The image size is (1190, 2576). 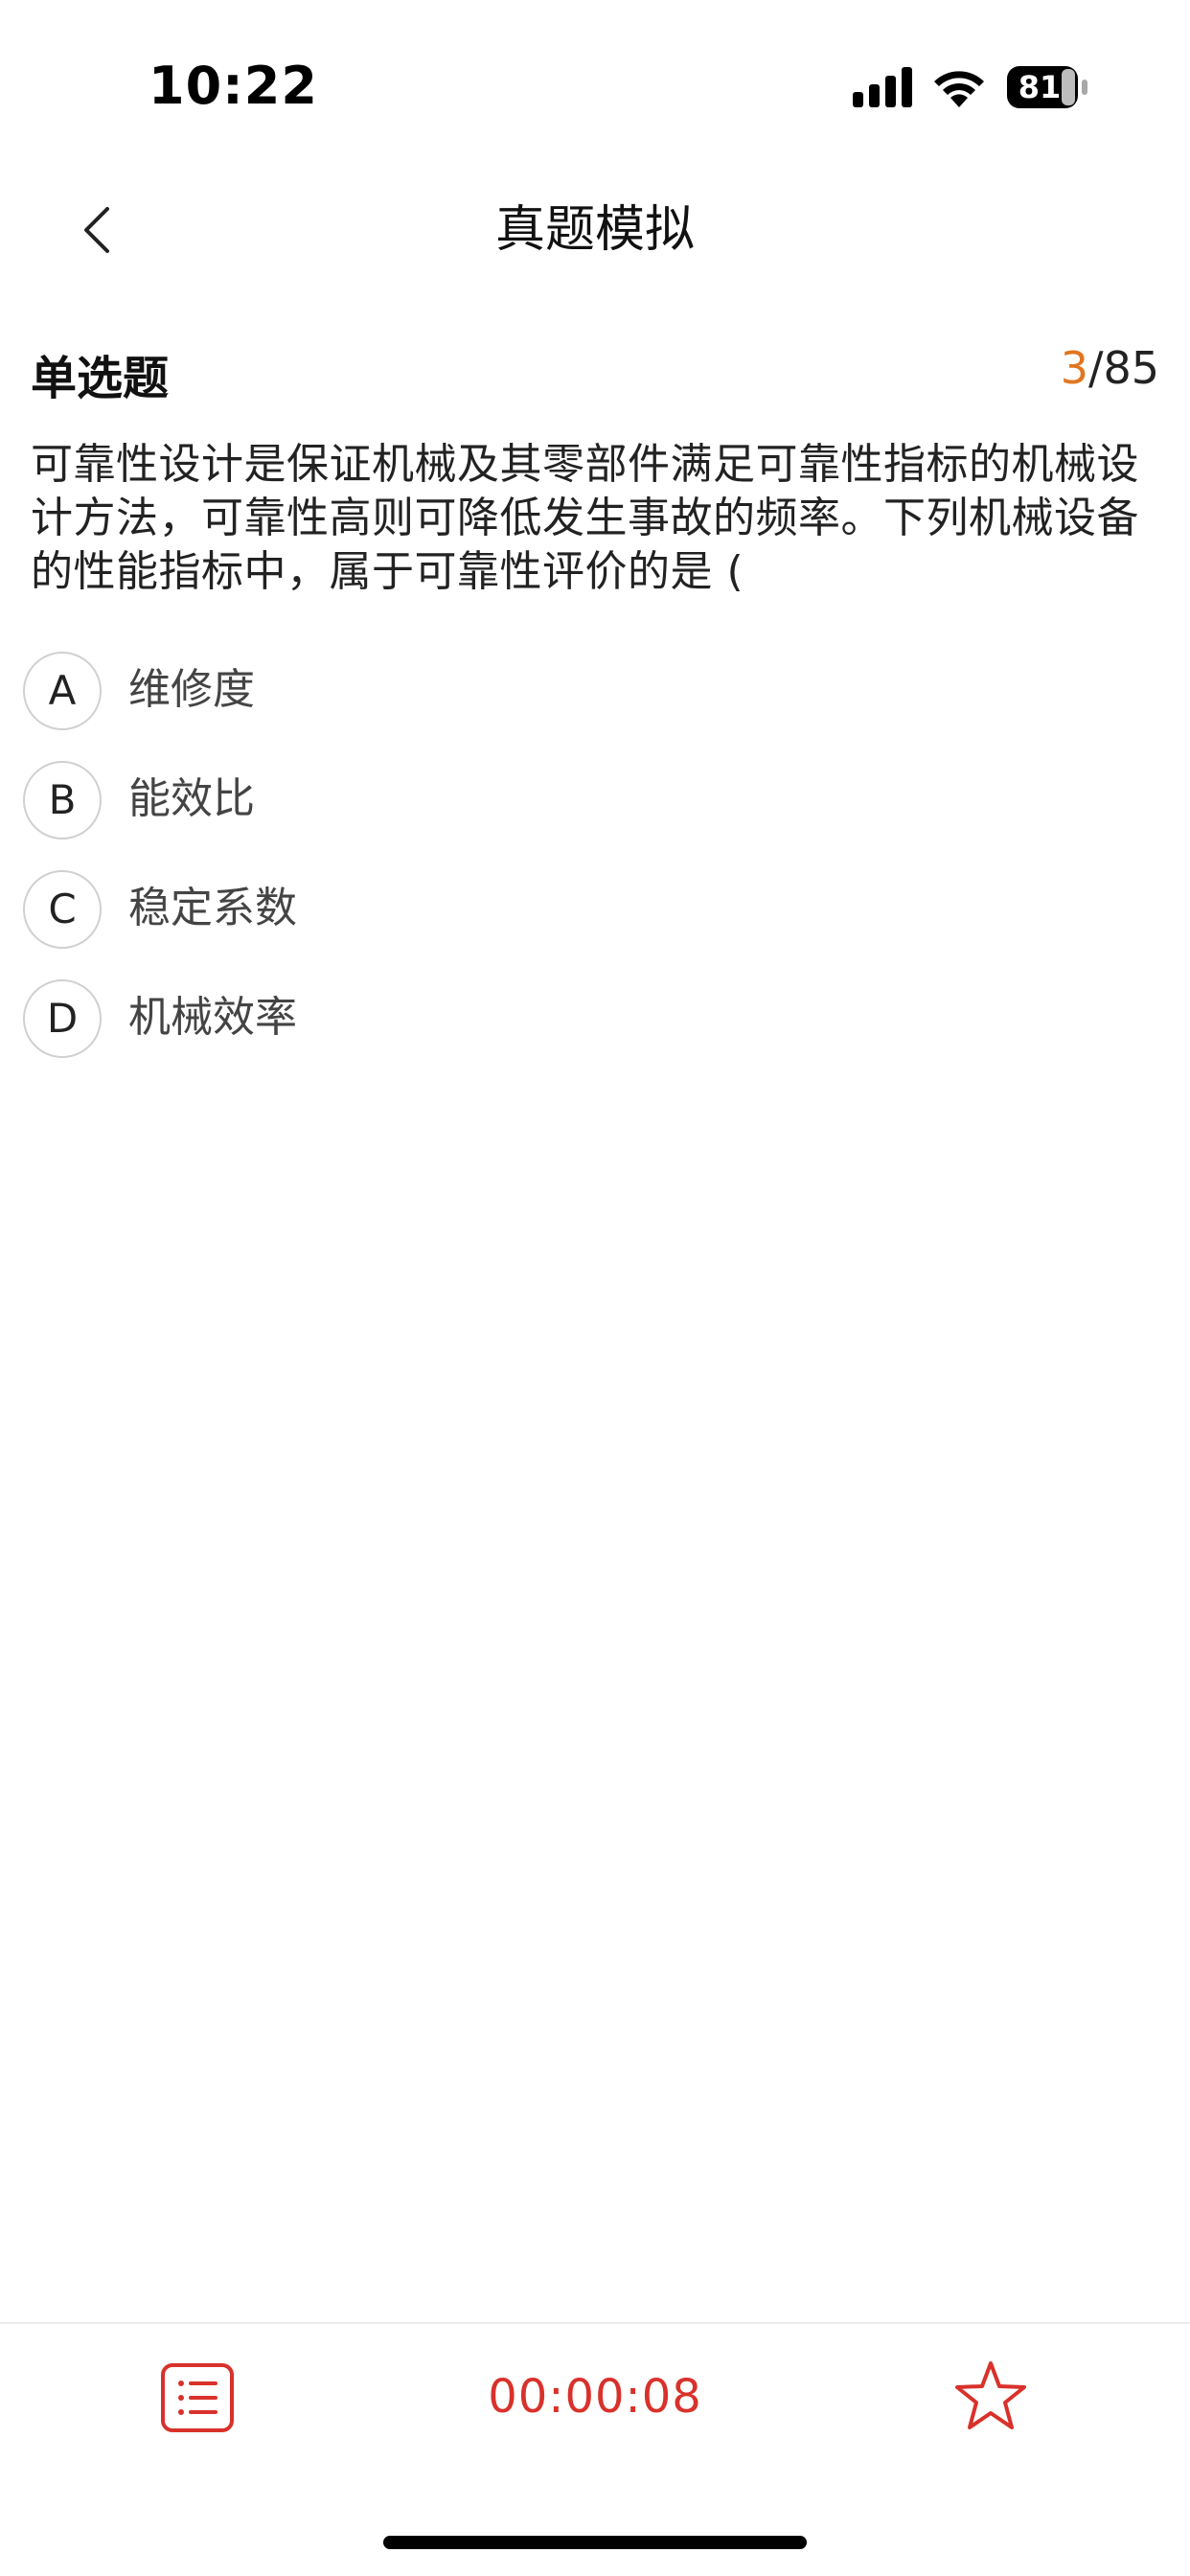 What do you see at coordinates (595, 86) in the screenshot?
I see `status-bar: 10:22 81` at bounding box center [595, 86].